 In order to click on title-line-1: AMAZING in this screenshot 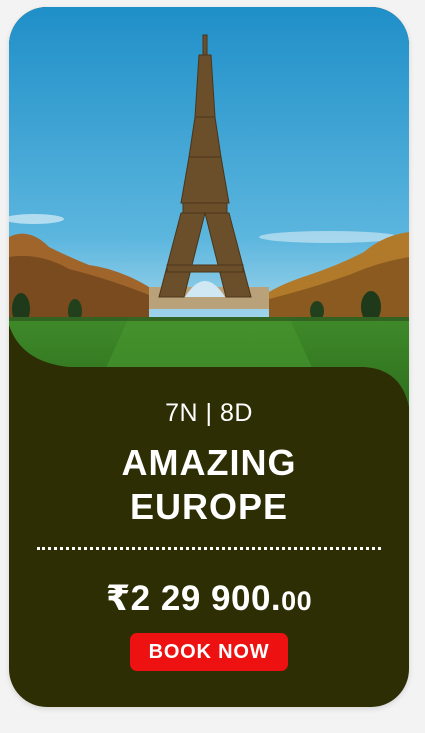, I will do `click(209, 462)`.